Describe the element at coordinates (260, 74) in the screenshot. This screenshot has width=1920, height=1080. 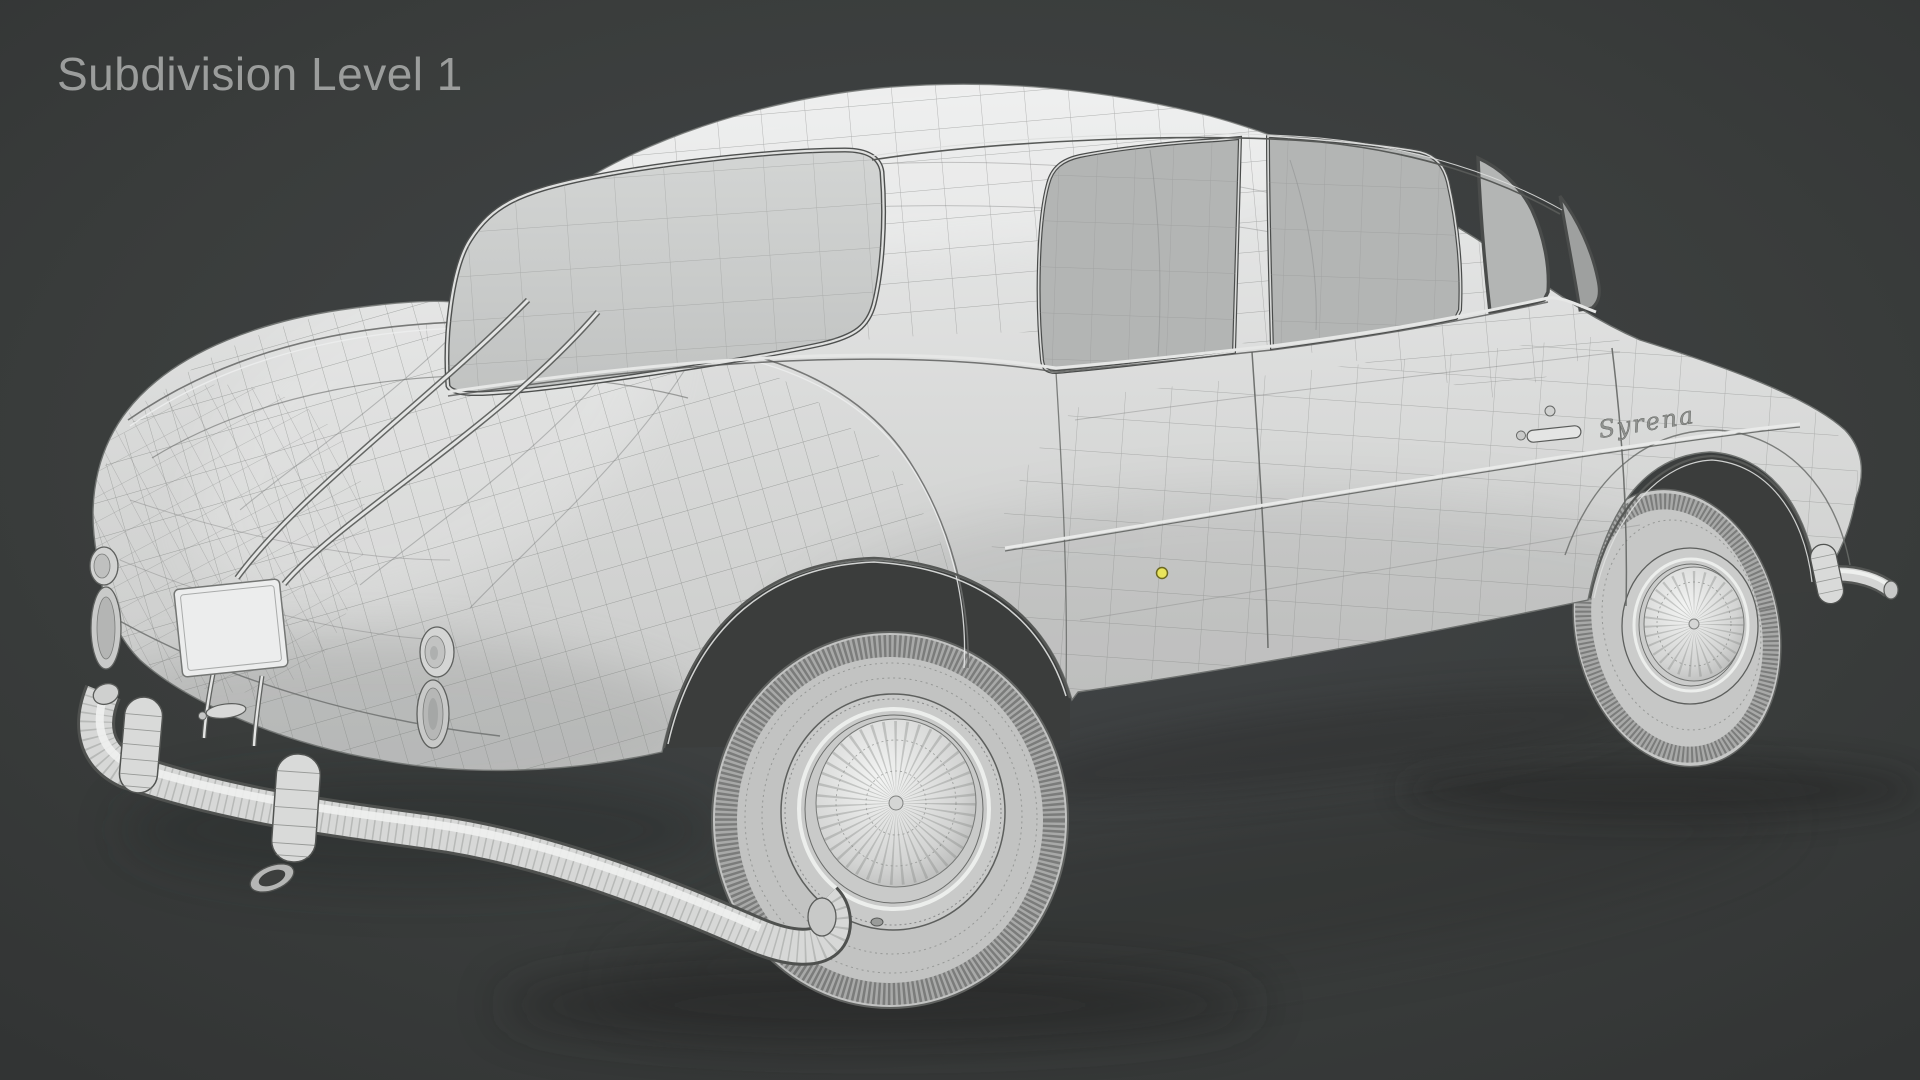
I see `subdivision-label: Subdivision Level 1` at that location.